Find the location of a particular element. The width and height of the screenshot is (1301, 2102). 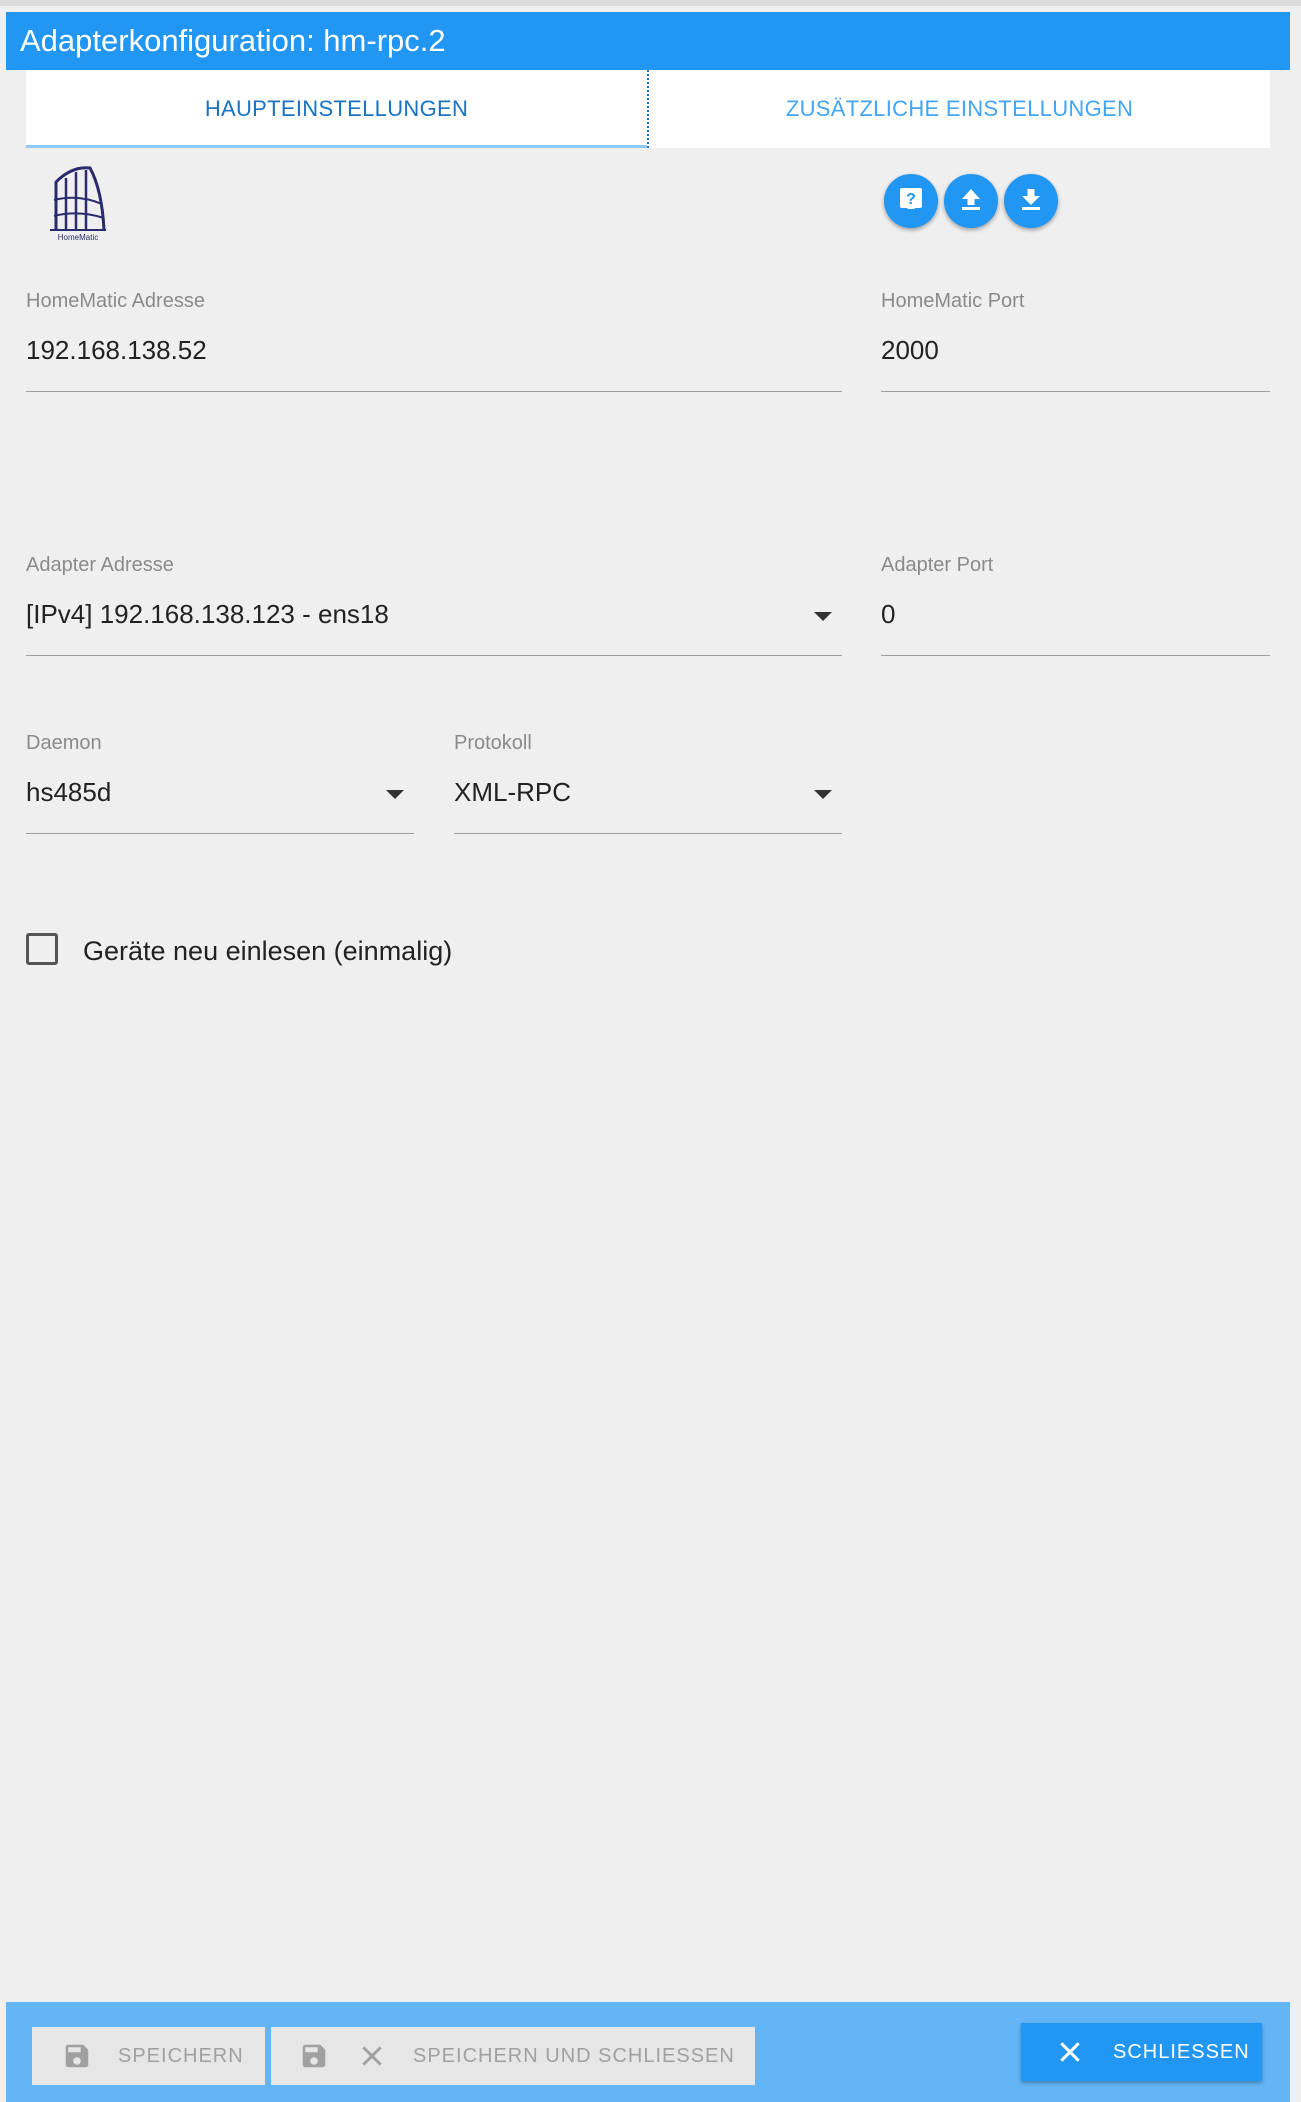

save-and-close-label: SPEICHERN UND SCHLIESSEN is located at coordinates (574, 2055).